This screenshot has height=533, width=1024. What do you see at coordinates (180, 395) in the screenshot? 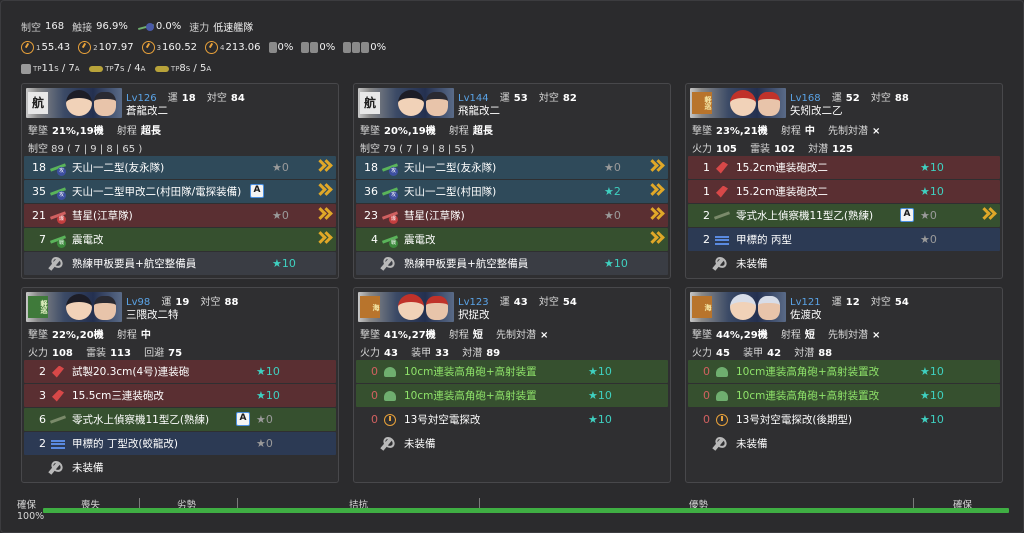
I see `equipment-slot: 3 15.5cm三連装砲改 ★10` at bounding box center [180, 395].